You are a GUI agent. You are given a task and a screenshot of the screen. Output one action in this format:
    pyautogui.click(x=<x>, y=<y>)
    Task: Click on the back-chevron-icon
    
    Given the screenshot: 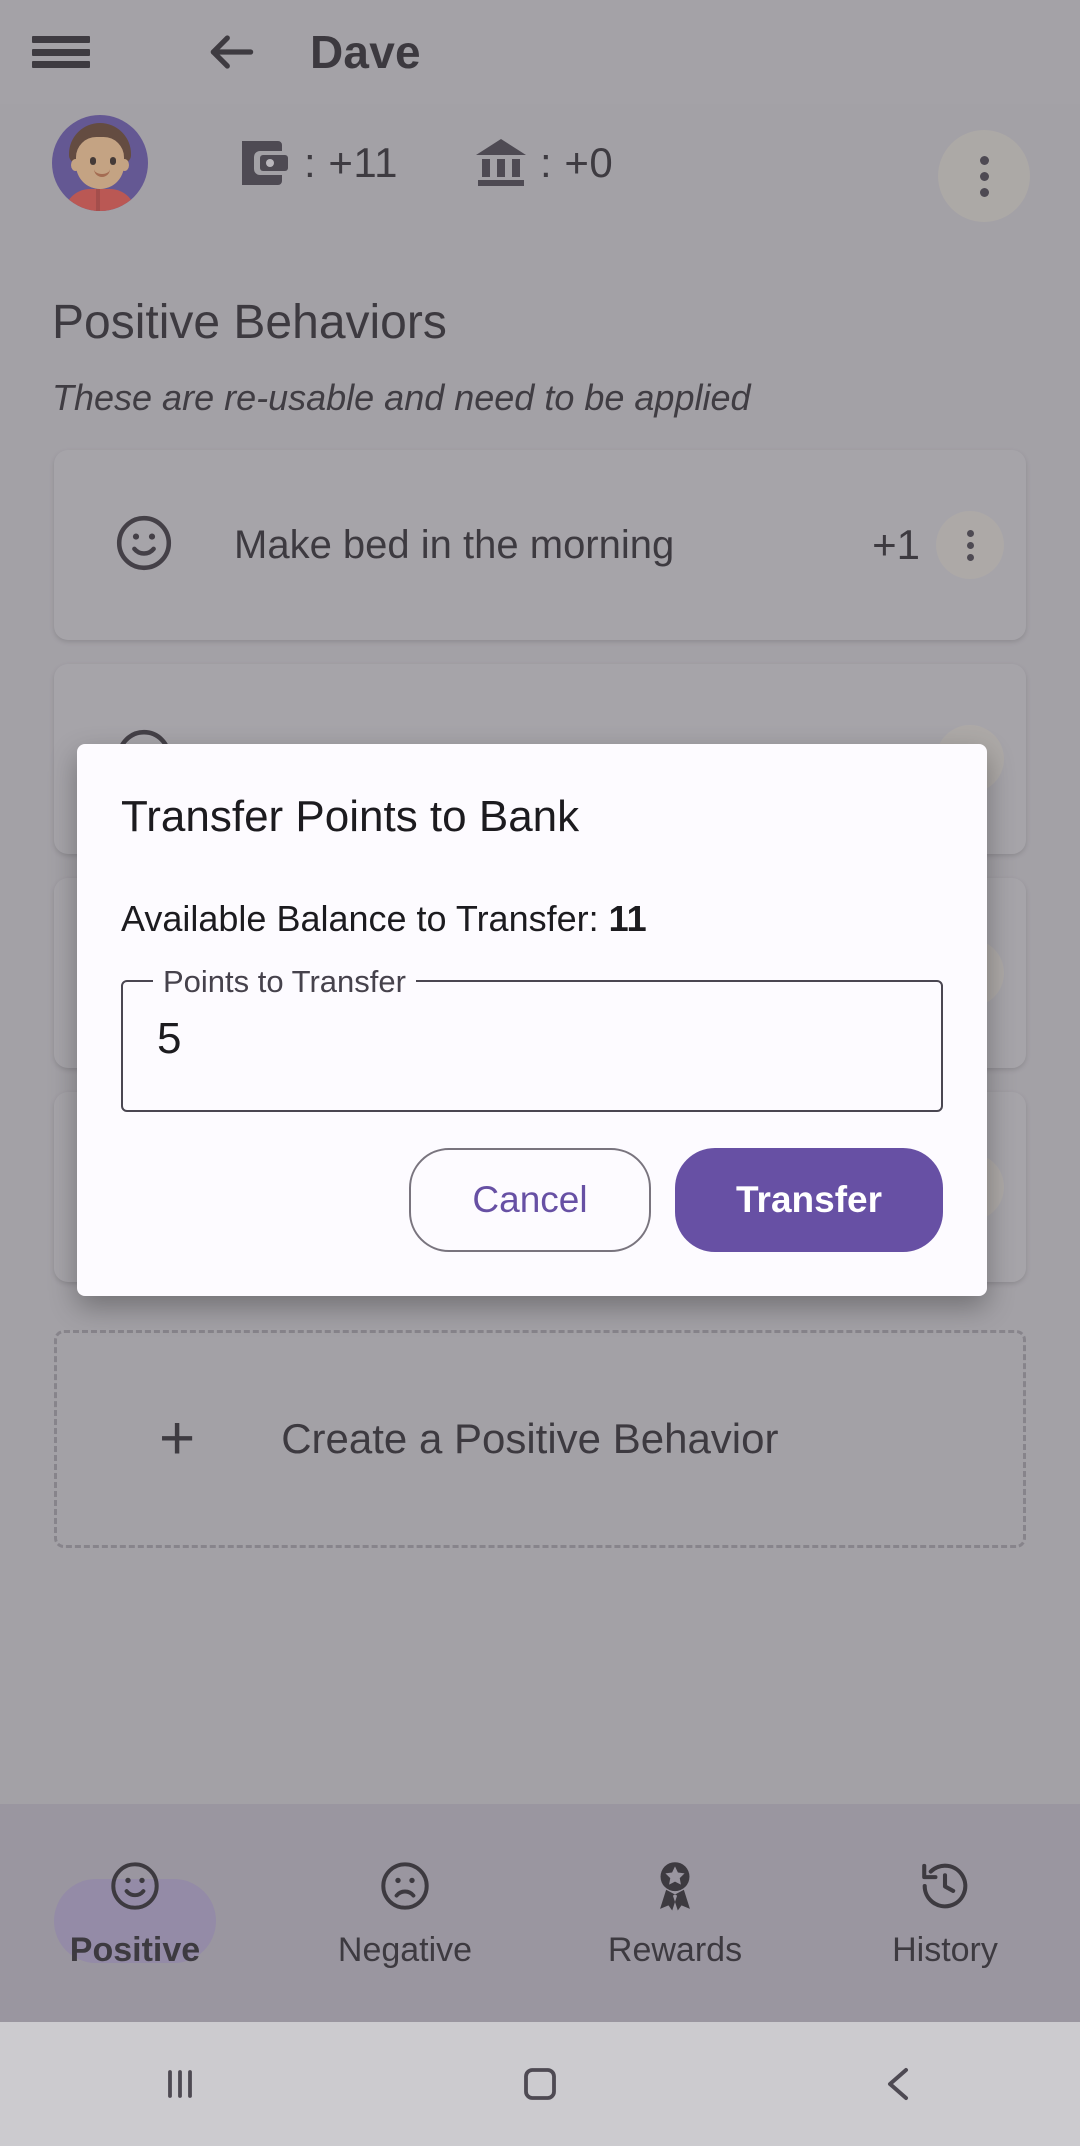 What is the action you would take?
    pyautogui.click(x=900, y=2084)
    